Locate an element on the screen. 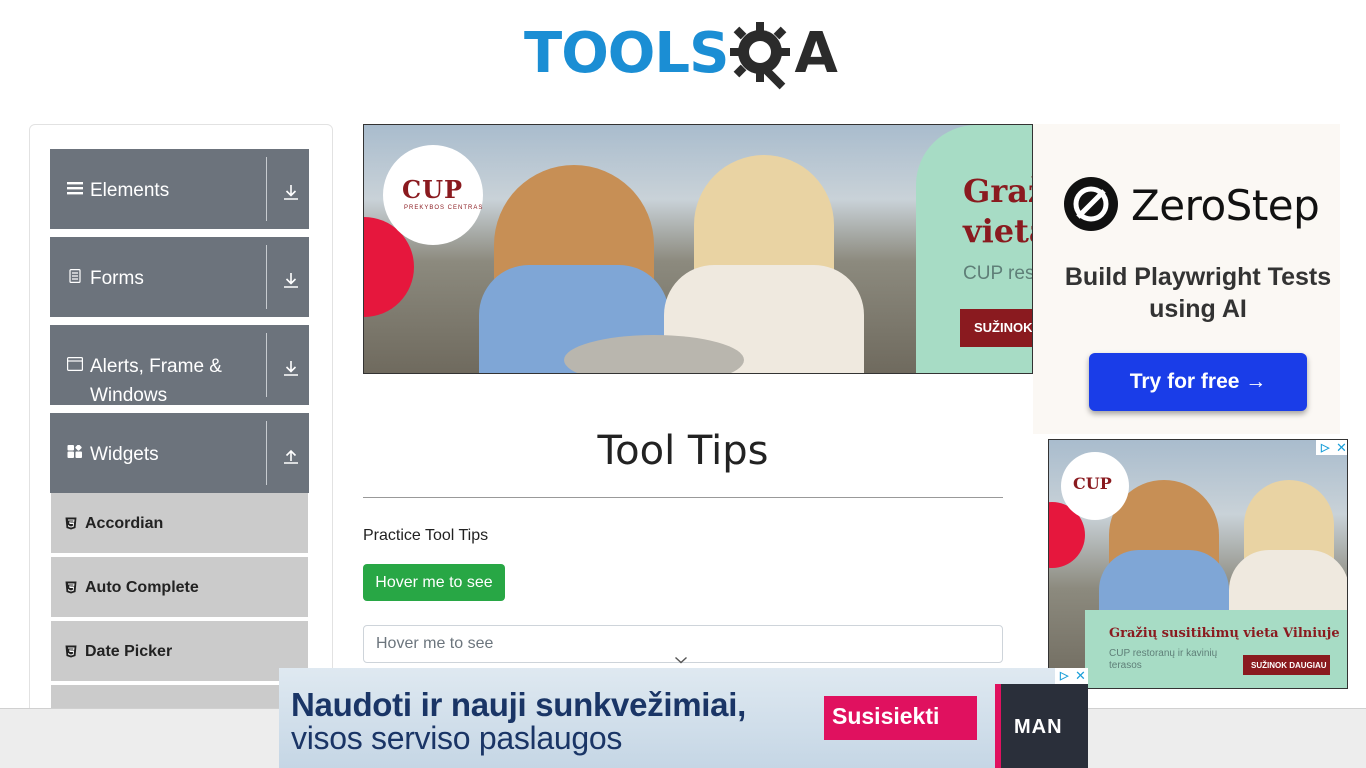 Image resolution: width=1366 pixels, height=768 pixels. ad-cta-button: Susisiekti is located at coordinates (900, 718).